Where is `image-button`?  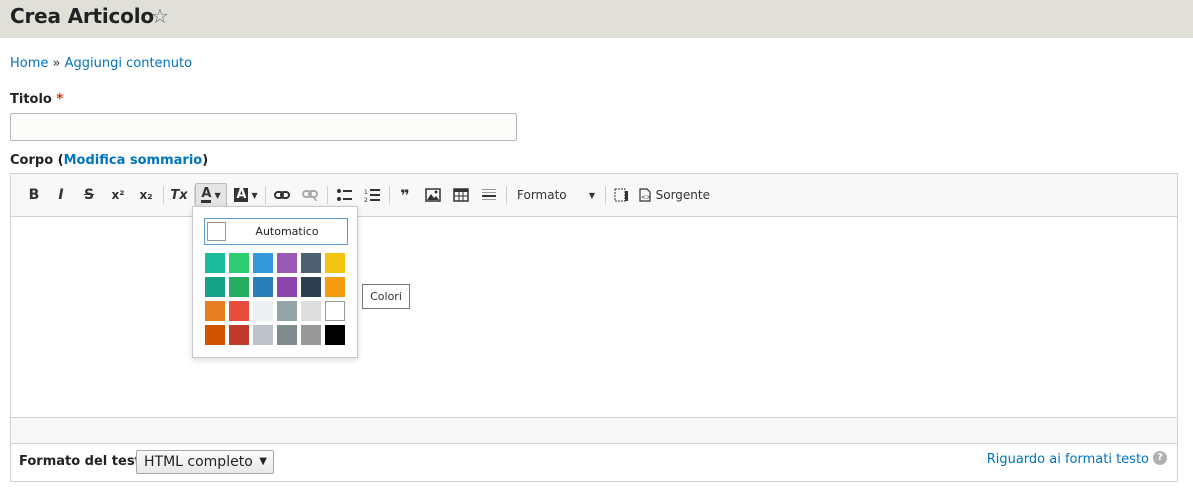
image-button is located at coordinates (433, 195).